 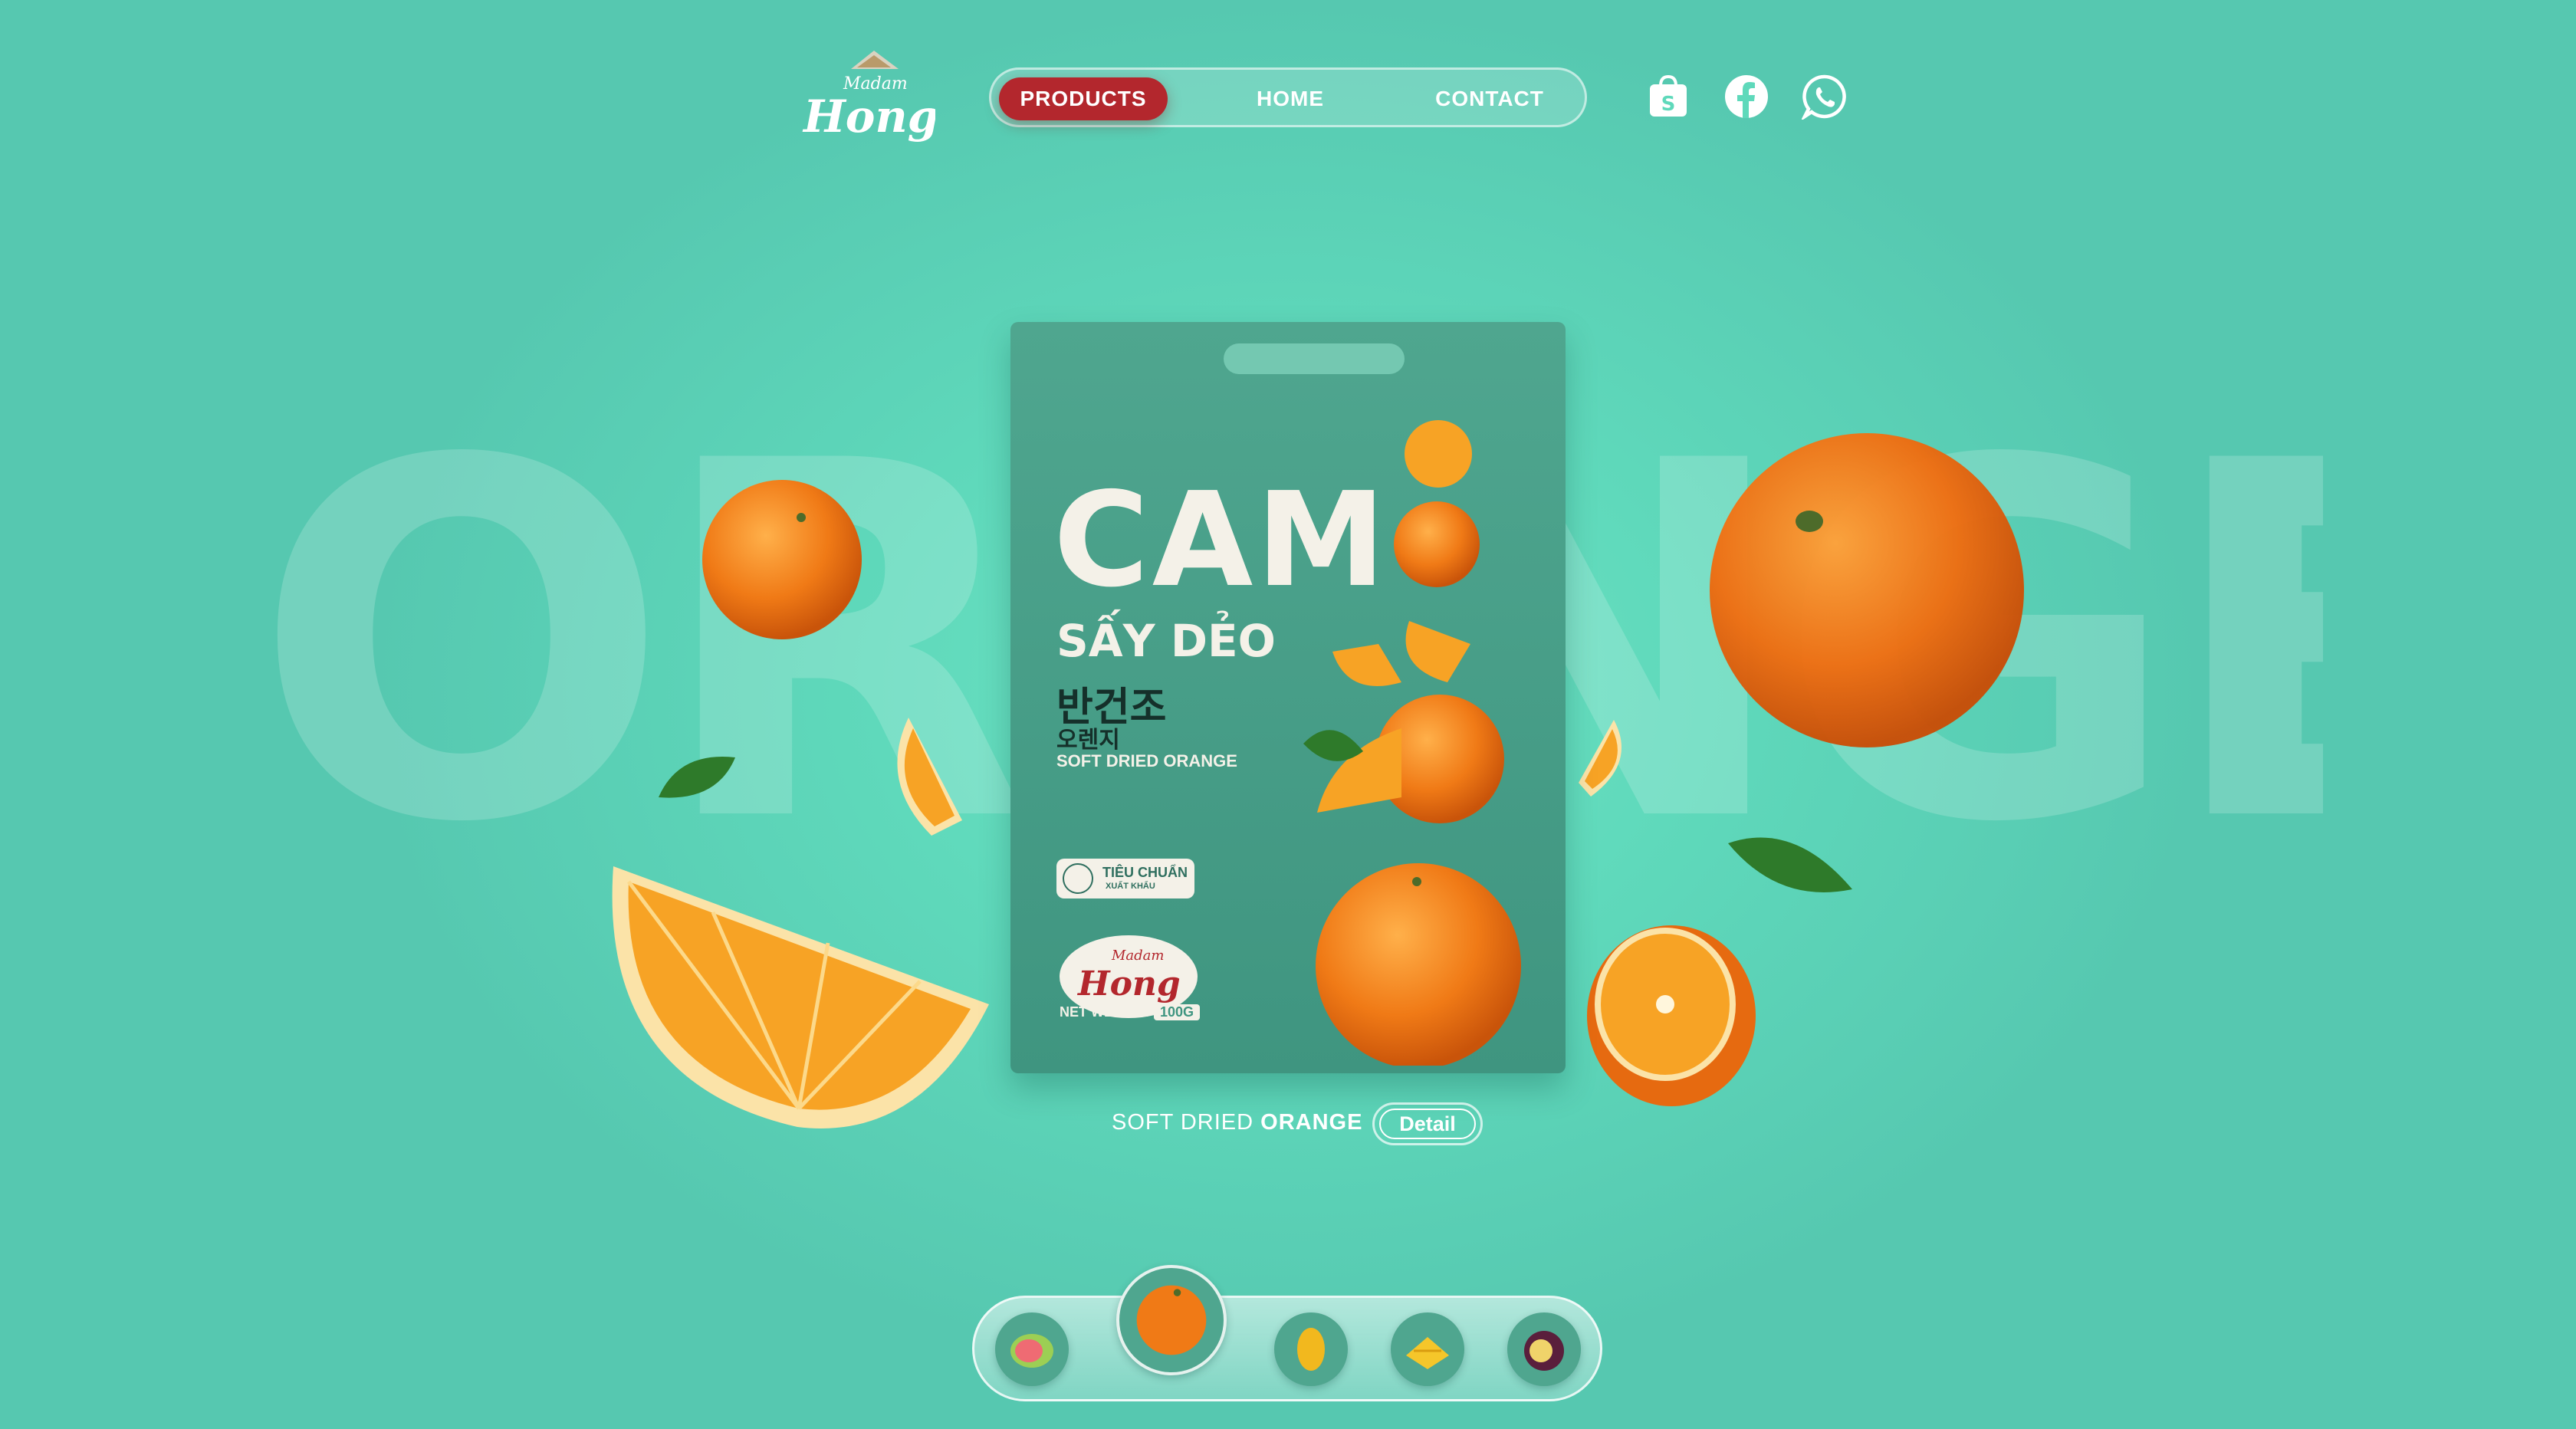 I want to click on net-weight-label: NET WEIGHT:, so click(x=1104, y=1012).